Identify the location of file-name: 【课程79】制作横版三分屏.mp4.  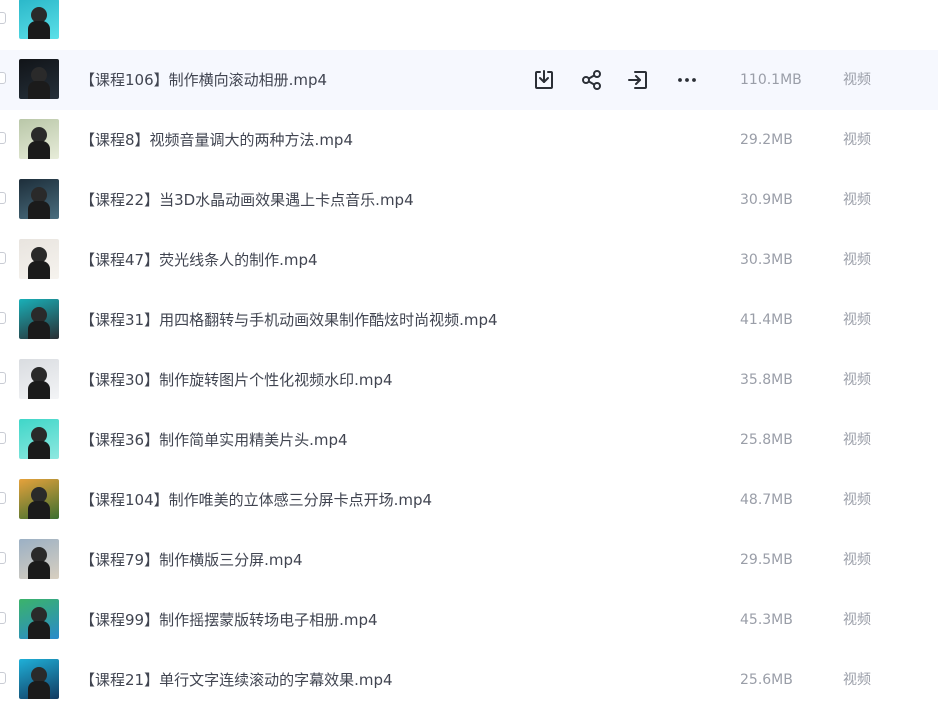
(191, 560).